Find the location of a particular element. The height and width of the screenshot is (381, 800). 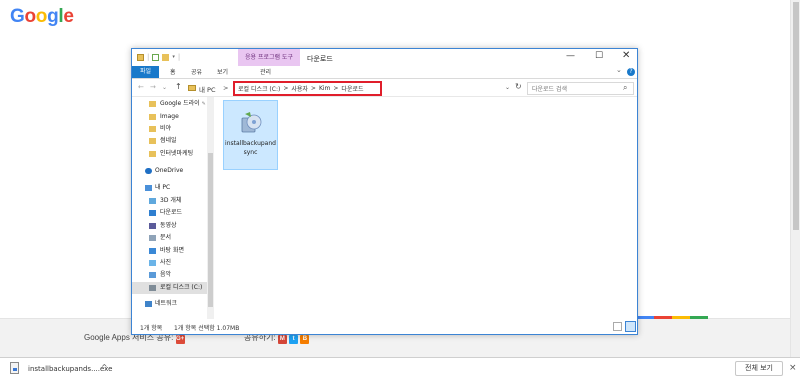

nav-item-label: 비야 is located at coordinates (166, 128).